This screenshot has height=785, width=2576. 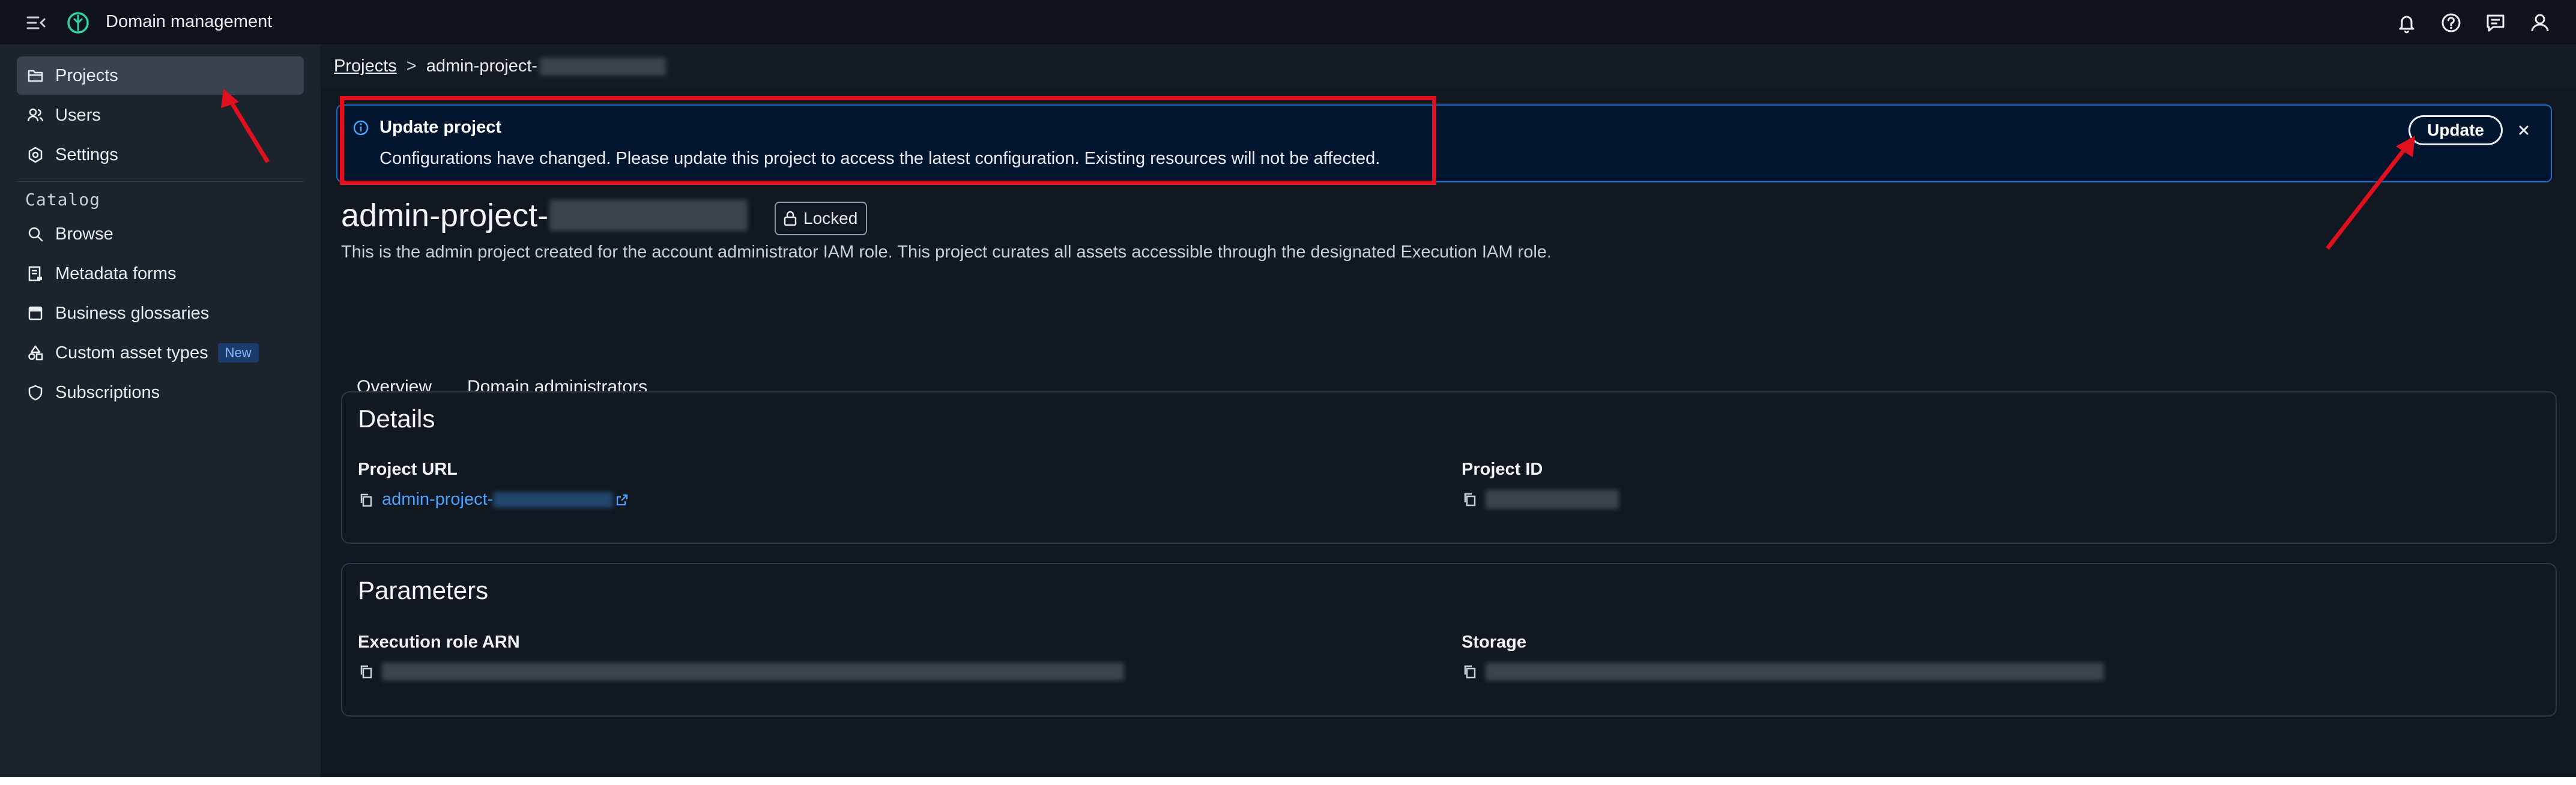 I want to click on sidebar-item-subscriptions: Subscriptions, so click(x=160, y=392).